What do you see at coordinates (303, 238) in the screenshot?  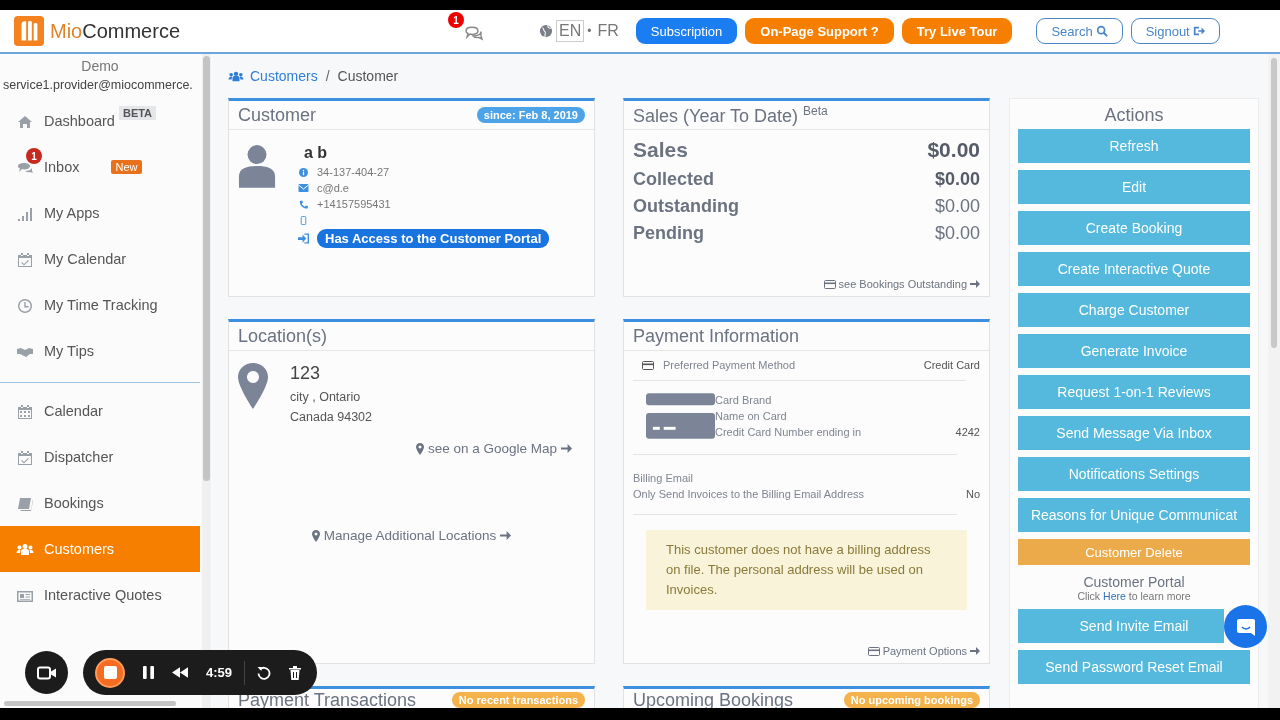 I see `sign-in-icon` at bounding box center [303, 238].